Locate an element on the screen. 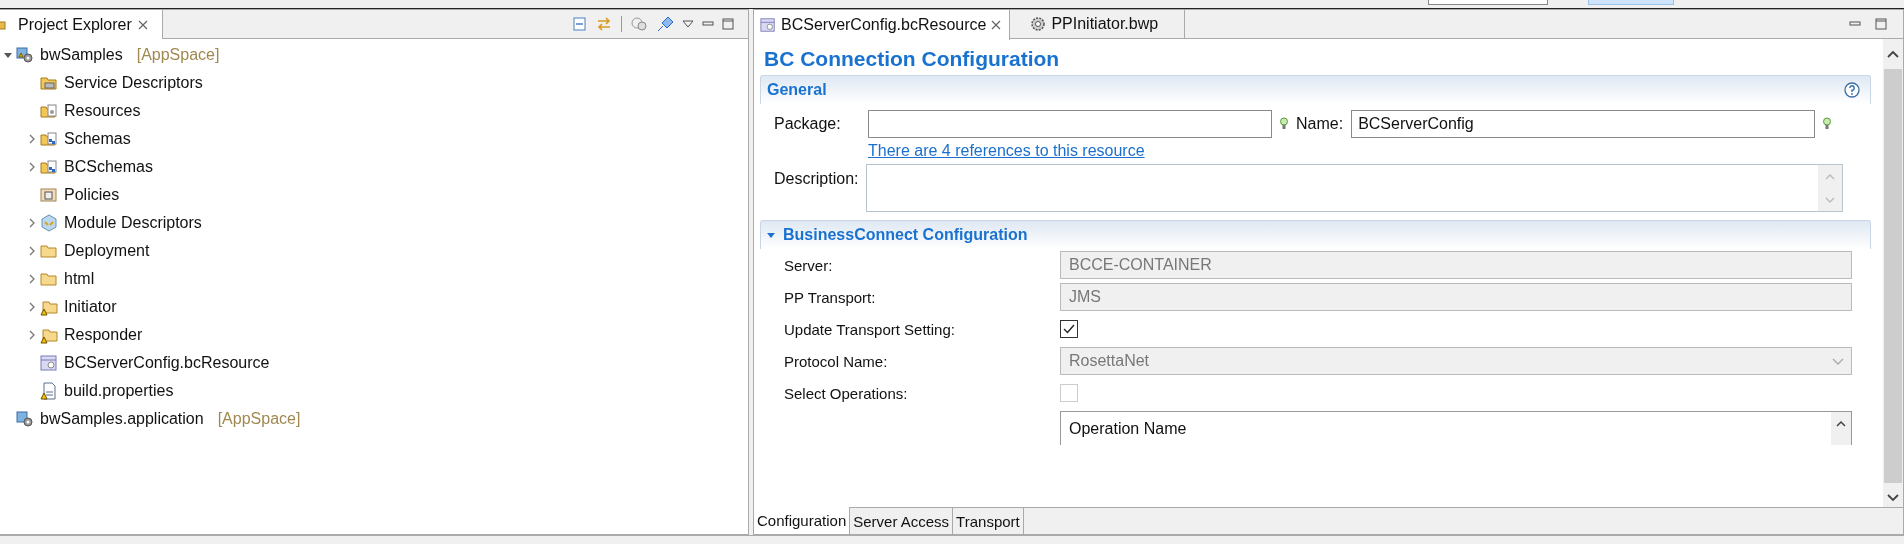  field-label: Description: is located at coordinates (817, 179).